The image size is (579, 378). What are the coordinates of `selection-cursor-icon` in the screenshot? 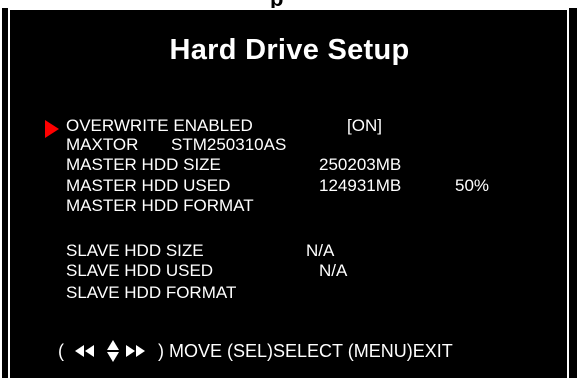 It's located at (52, 129).